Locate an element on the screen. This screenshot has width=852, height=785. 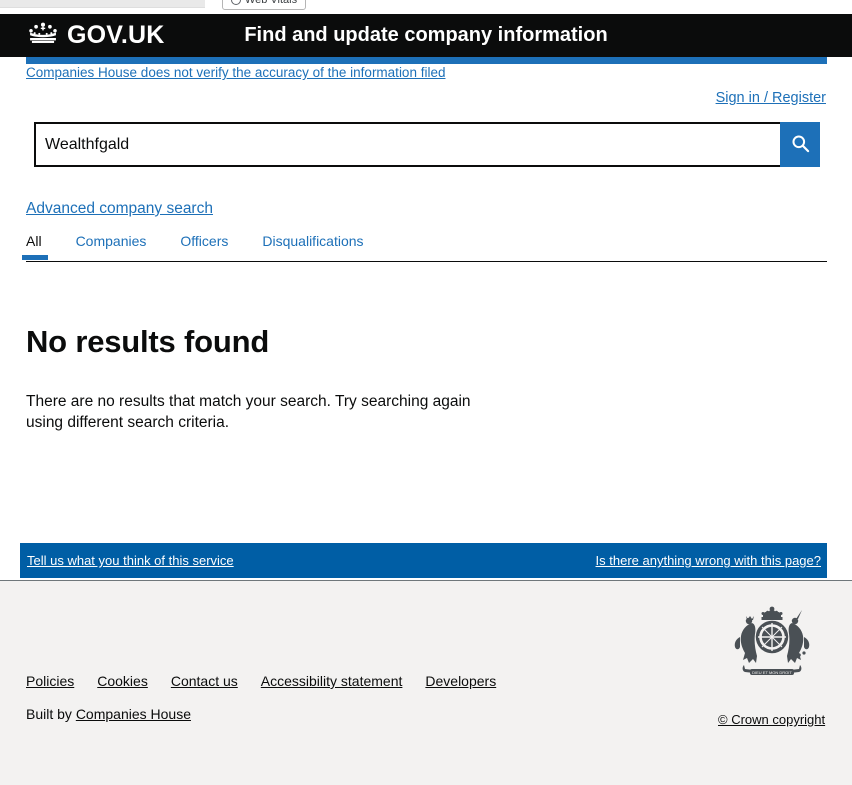
search-icon is located at coordinates (800, 145).